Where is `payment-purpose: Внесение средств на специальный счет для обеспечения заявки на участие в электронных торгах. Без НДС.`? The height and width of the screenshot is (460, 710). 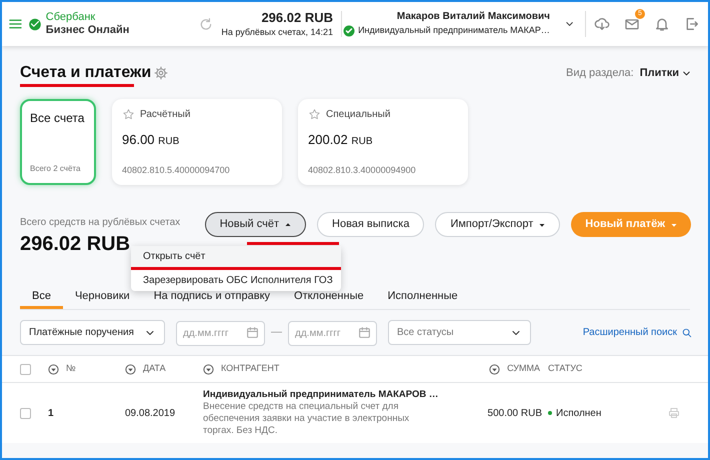 payment-purpose: Внесение средств на специальный счет для обеспечения заявки на участие в электронных торгах. Без НДС. is located at coordinates (306, 419).